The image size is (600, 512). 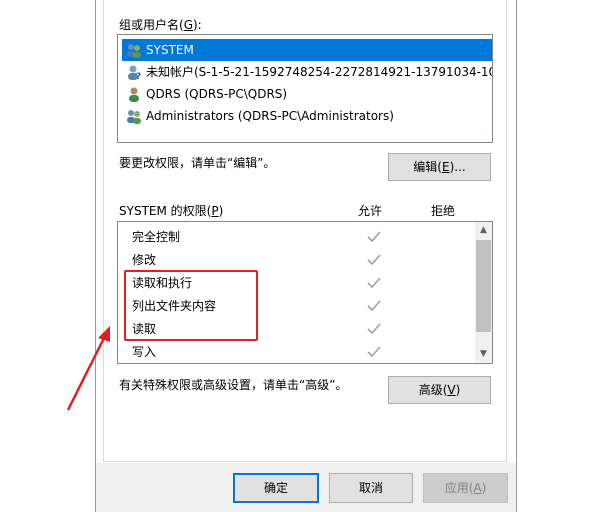 I want to click on edit-button-label: 编辑(, so click(x=427, y=167).